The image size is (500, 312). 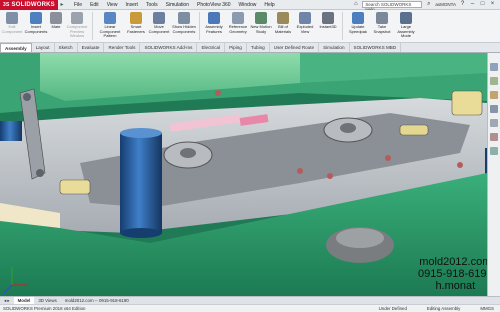 I want to click on close-icon: ×, so click(x=492, y=4).